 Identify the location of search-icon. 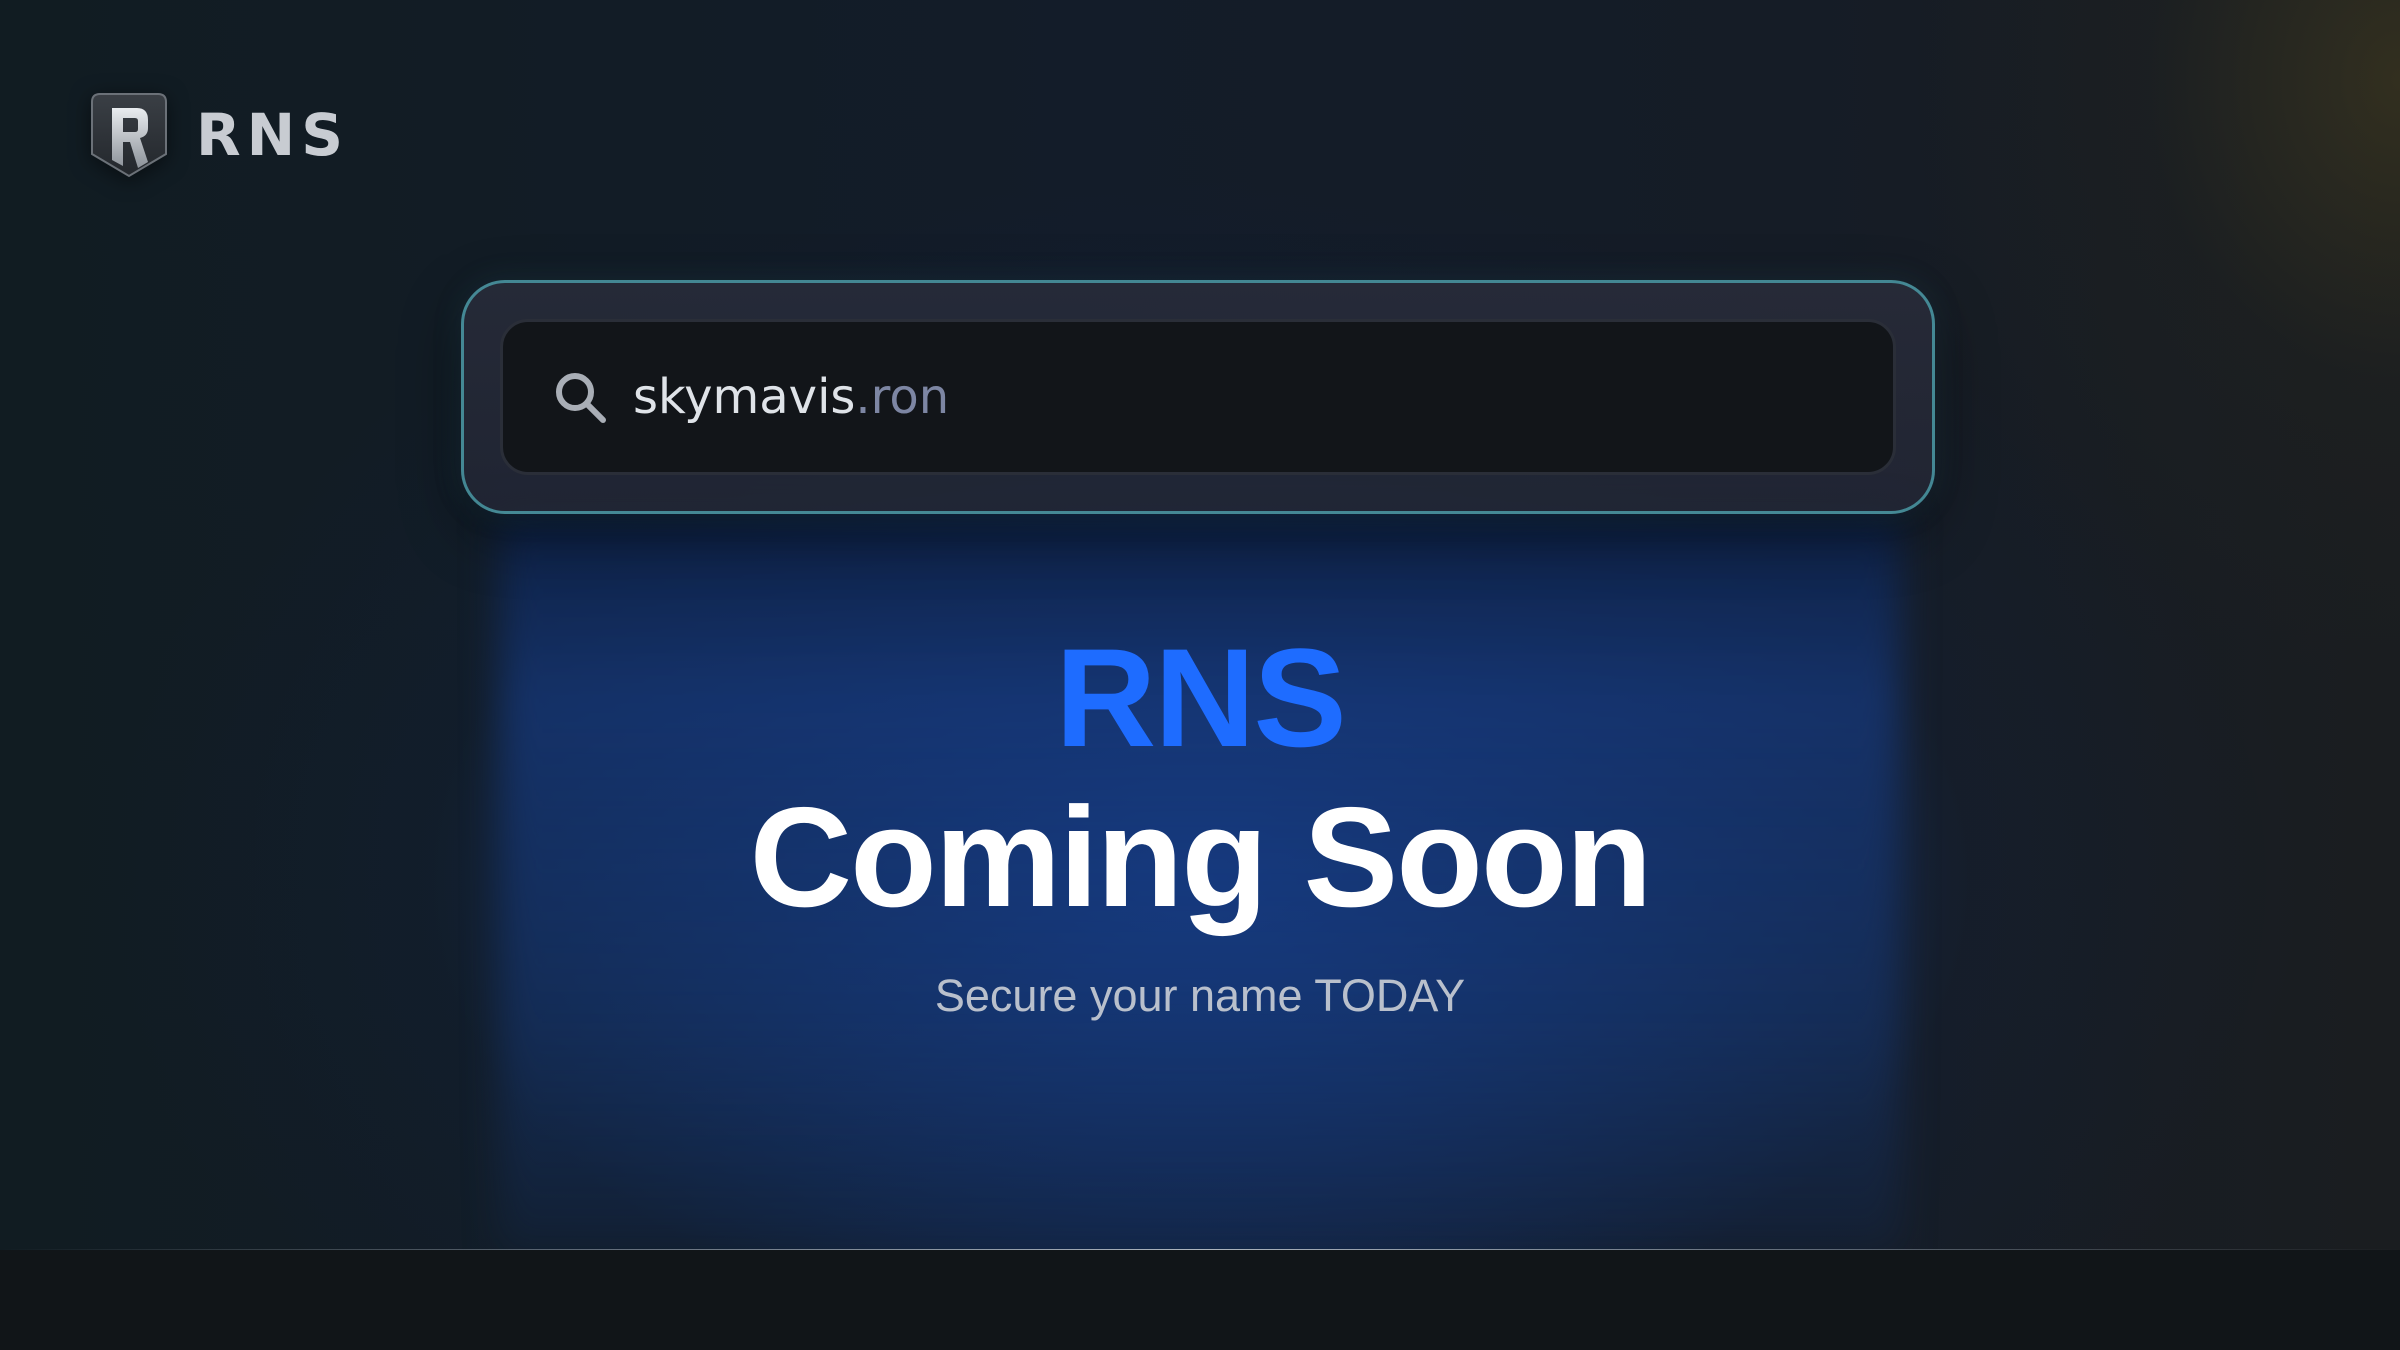
(581, 398).